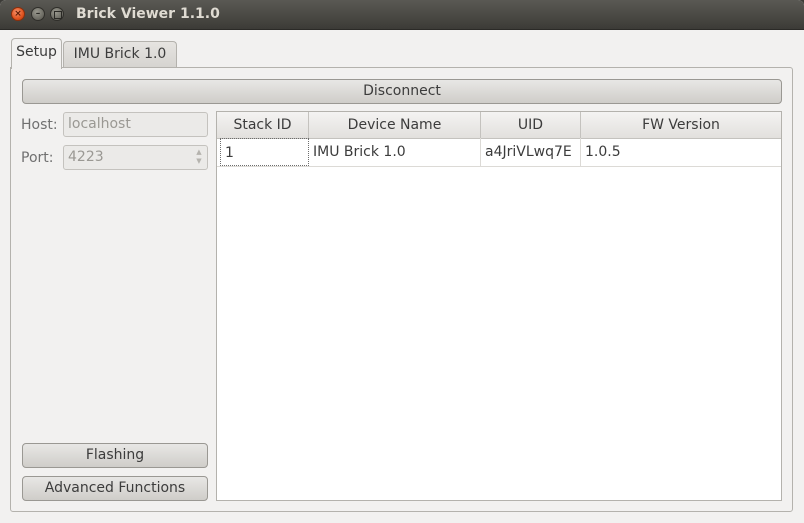  Describe the element at coordinates (115, 455) in the screenshot. I see `flashing-button: Flashing` at that location.